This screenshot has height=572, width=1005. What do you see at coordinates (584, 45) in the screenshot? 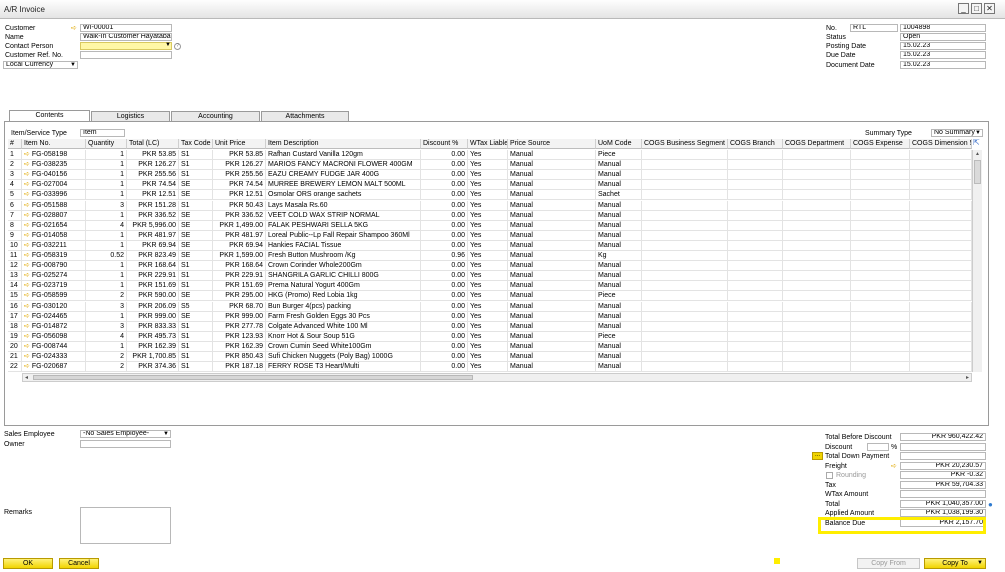
I see `chevron-down-icon: ▼` at bounding box center [584, 45].